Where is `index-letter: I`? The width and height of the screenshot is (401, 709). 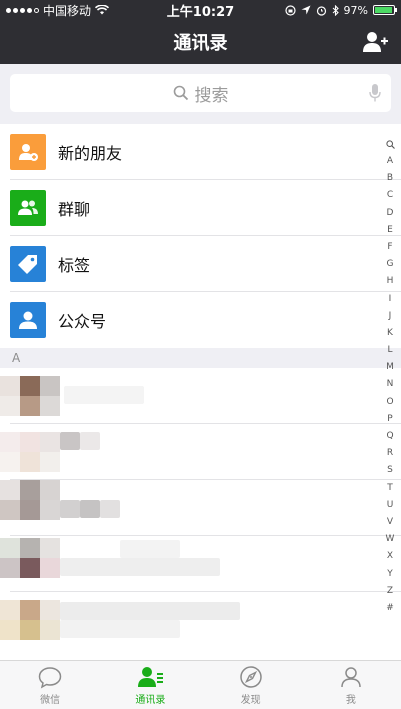
index-letter: I is located at coordinates (390, 299).